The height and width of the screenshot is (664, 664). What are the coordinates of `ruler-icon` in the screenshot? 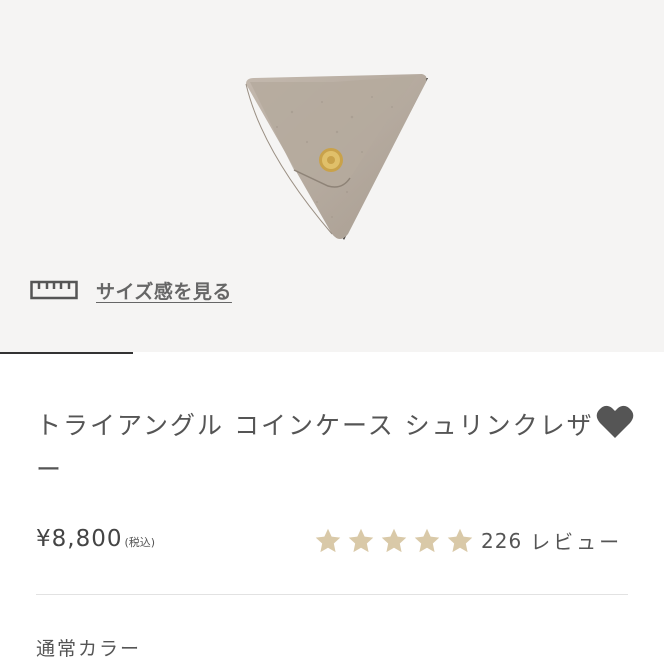 It's located at (54, 290).